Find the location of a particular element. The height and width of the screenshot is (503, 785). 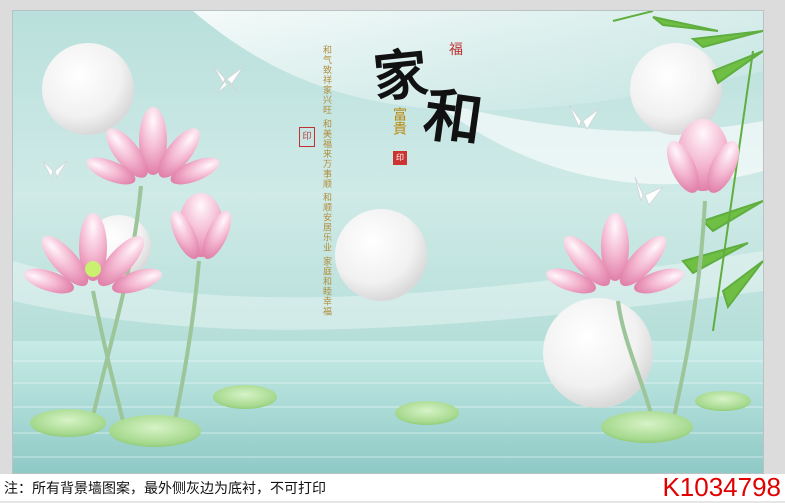

lotus-bud-left is located at coordinates (201, 226).